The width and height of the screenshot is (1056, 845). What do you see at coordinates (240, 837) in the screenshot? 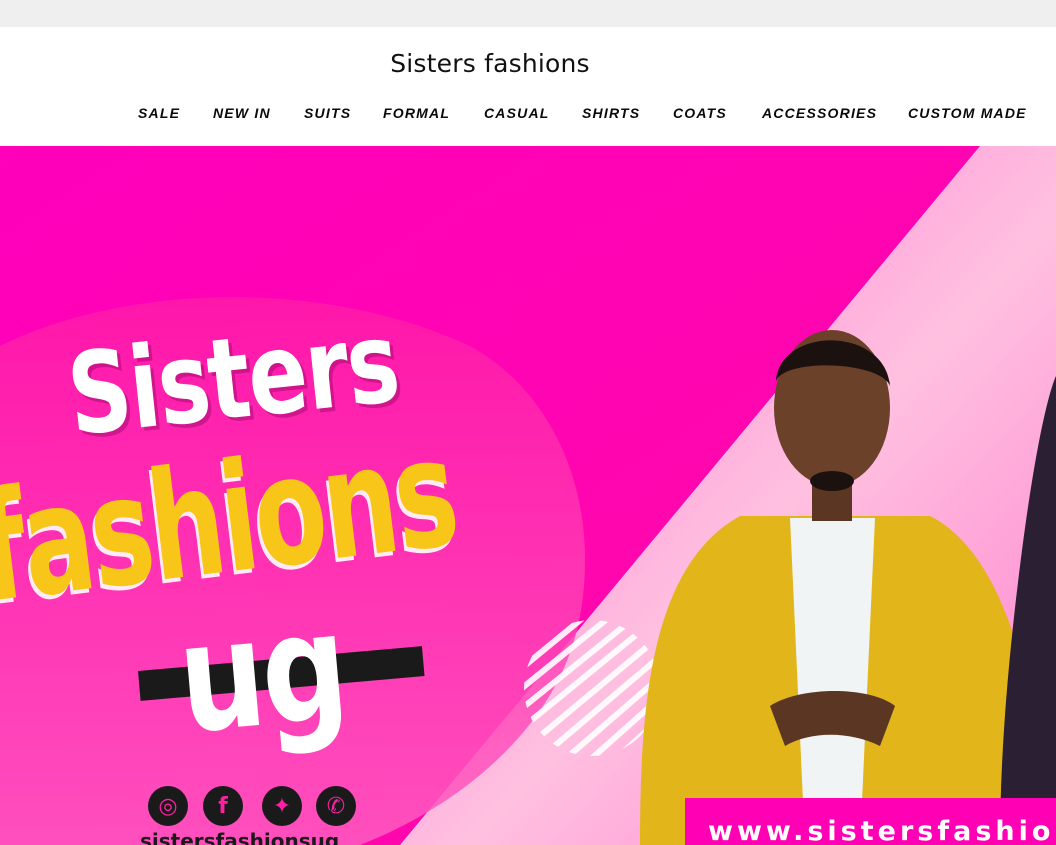
I see `social-handle: sistersfashionsug` at bounding box center [240, 837].